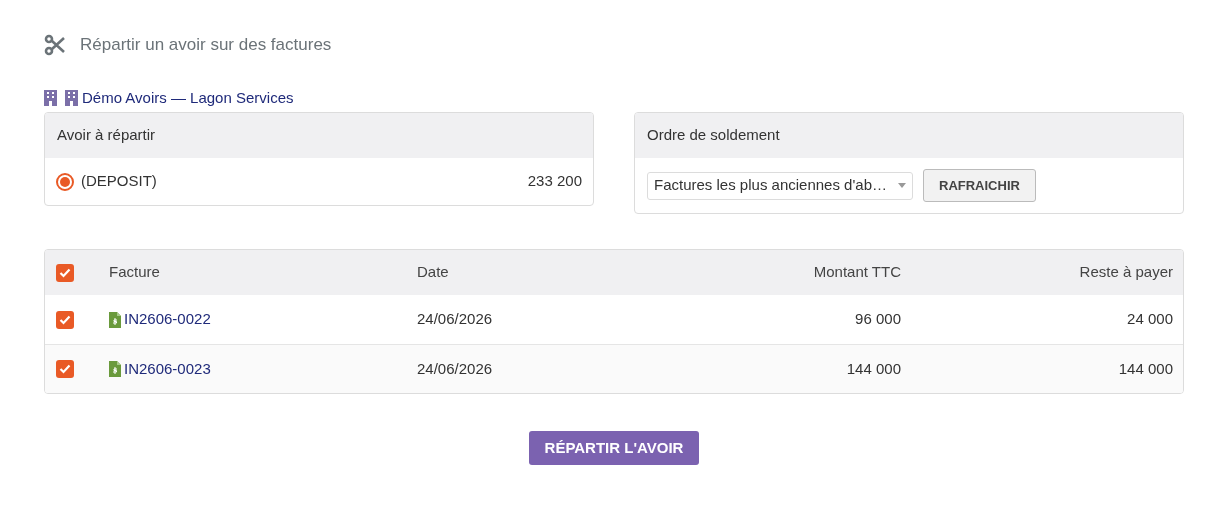  What do you see at coordinates (857, 272) in the screenshot?
I see `column-header: Montant TTC` at bounding box center [857, 272].